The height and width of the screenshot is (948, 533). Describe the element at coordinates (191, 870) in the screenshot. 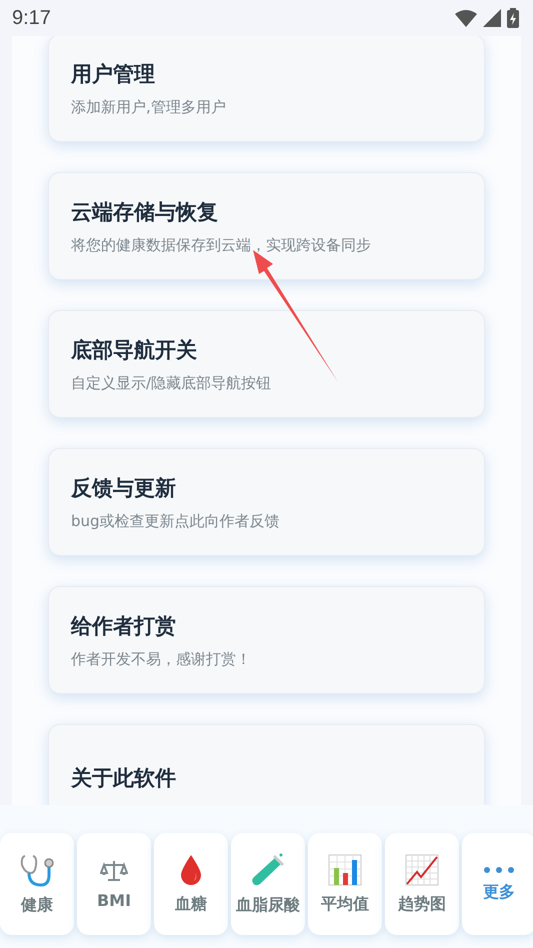

I see `blood-drop-icon` at that location.